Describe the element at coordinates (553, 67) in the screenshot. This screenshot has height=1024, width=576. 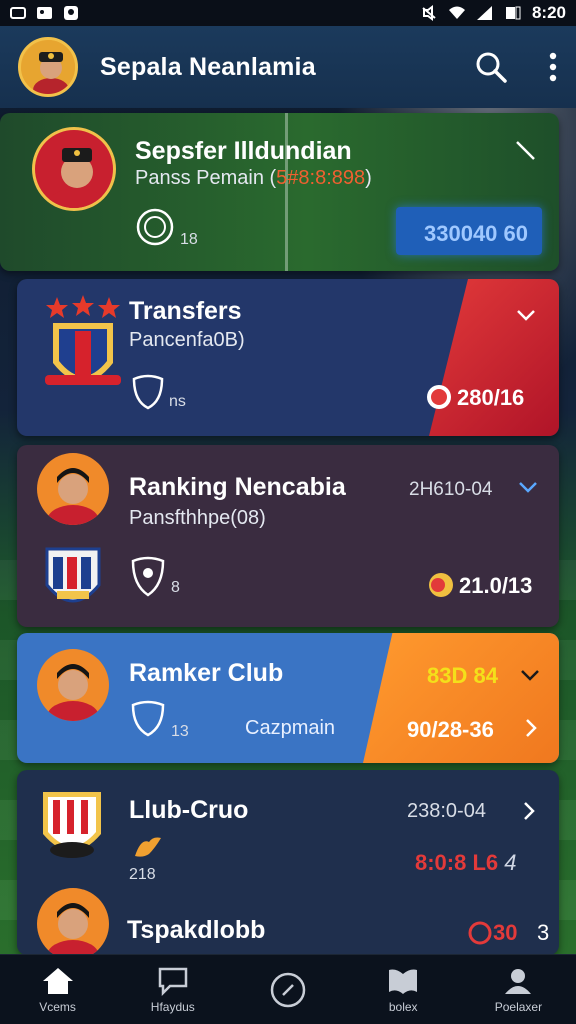
I see `more-options-icon` at that location.